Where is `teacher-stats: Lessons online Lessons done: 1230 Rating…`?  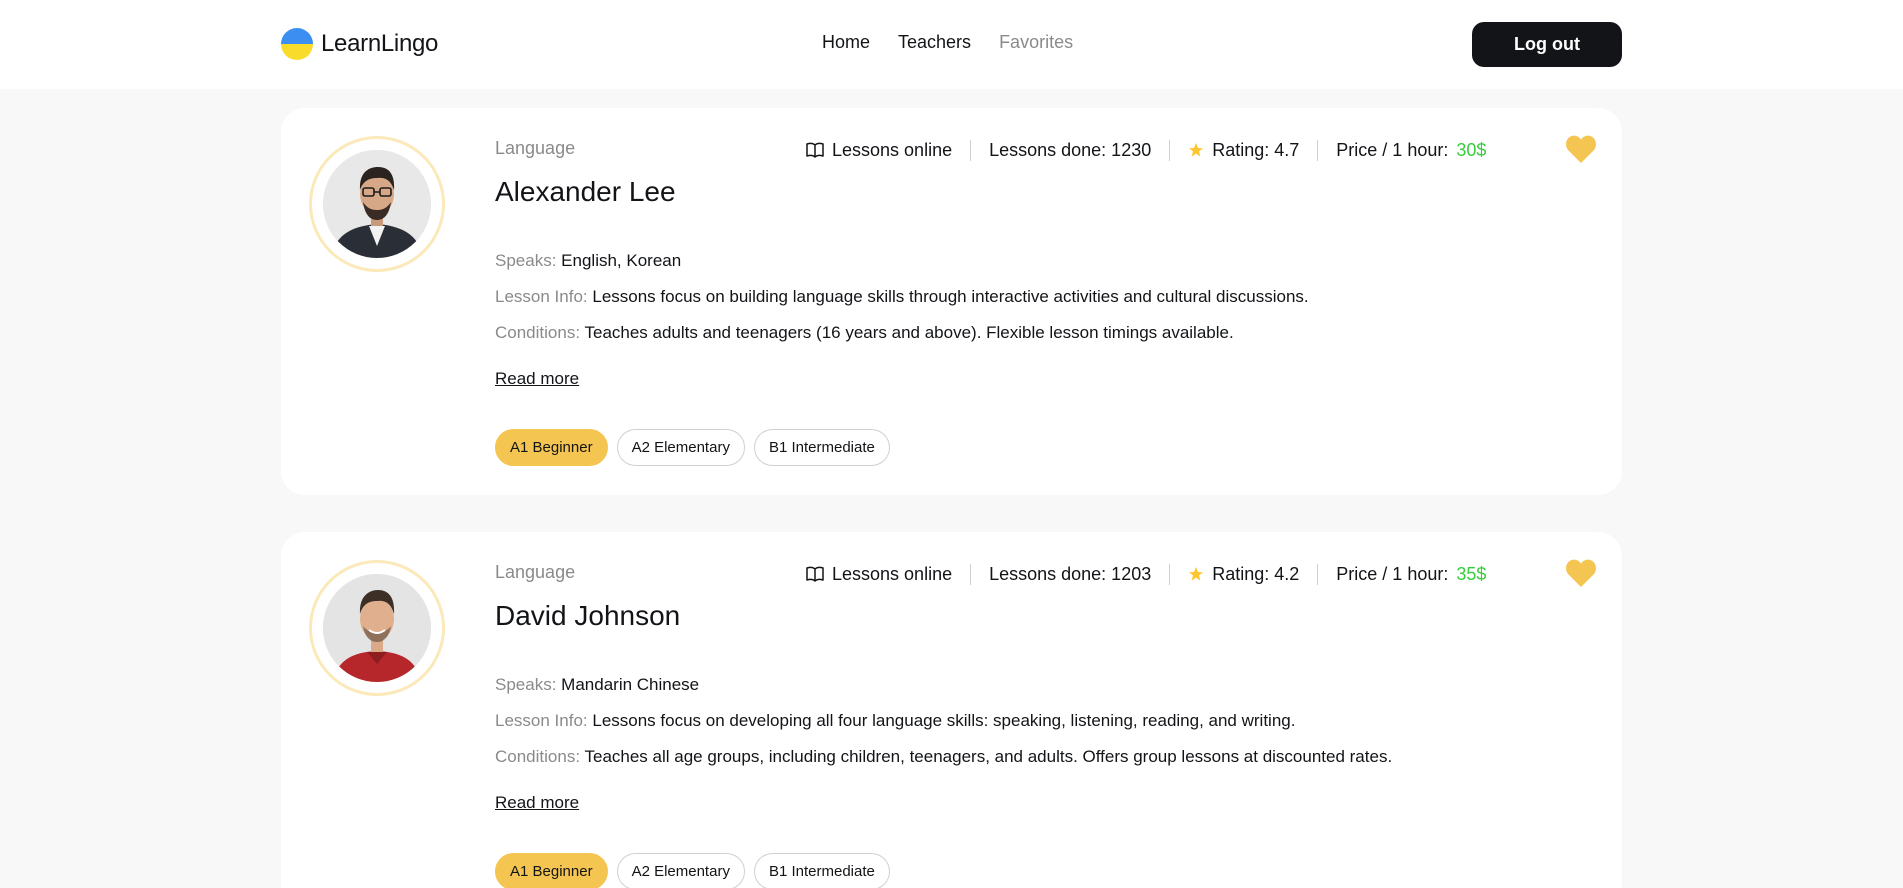
teacher-stats: Lessons online Lessons done: 1230 Rating… is located at coordinates (1155, 150).